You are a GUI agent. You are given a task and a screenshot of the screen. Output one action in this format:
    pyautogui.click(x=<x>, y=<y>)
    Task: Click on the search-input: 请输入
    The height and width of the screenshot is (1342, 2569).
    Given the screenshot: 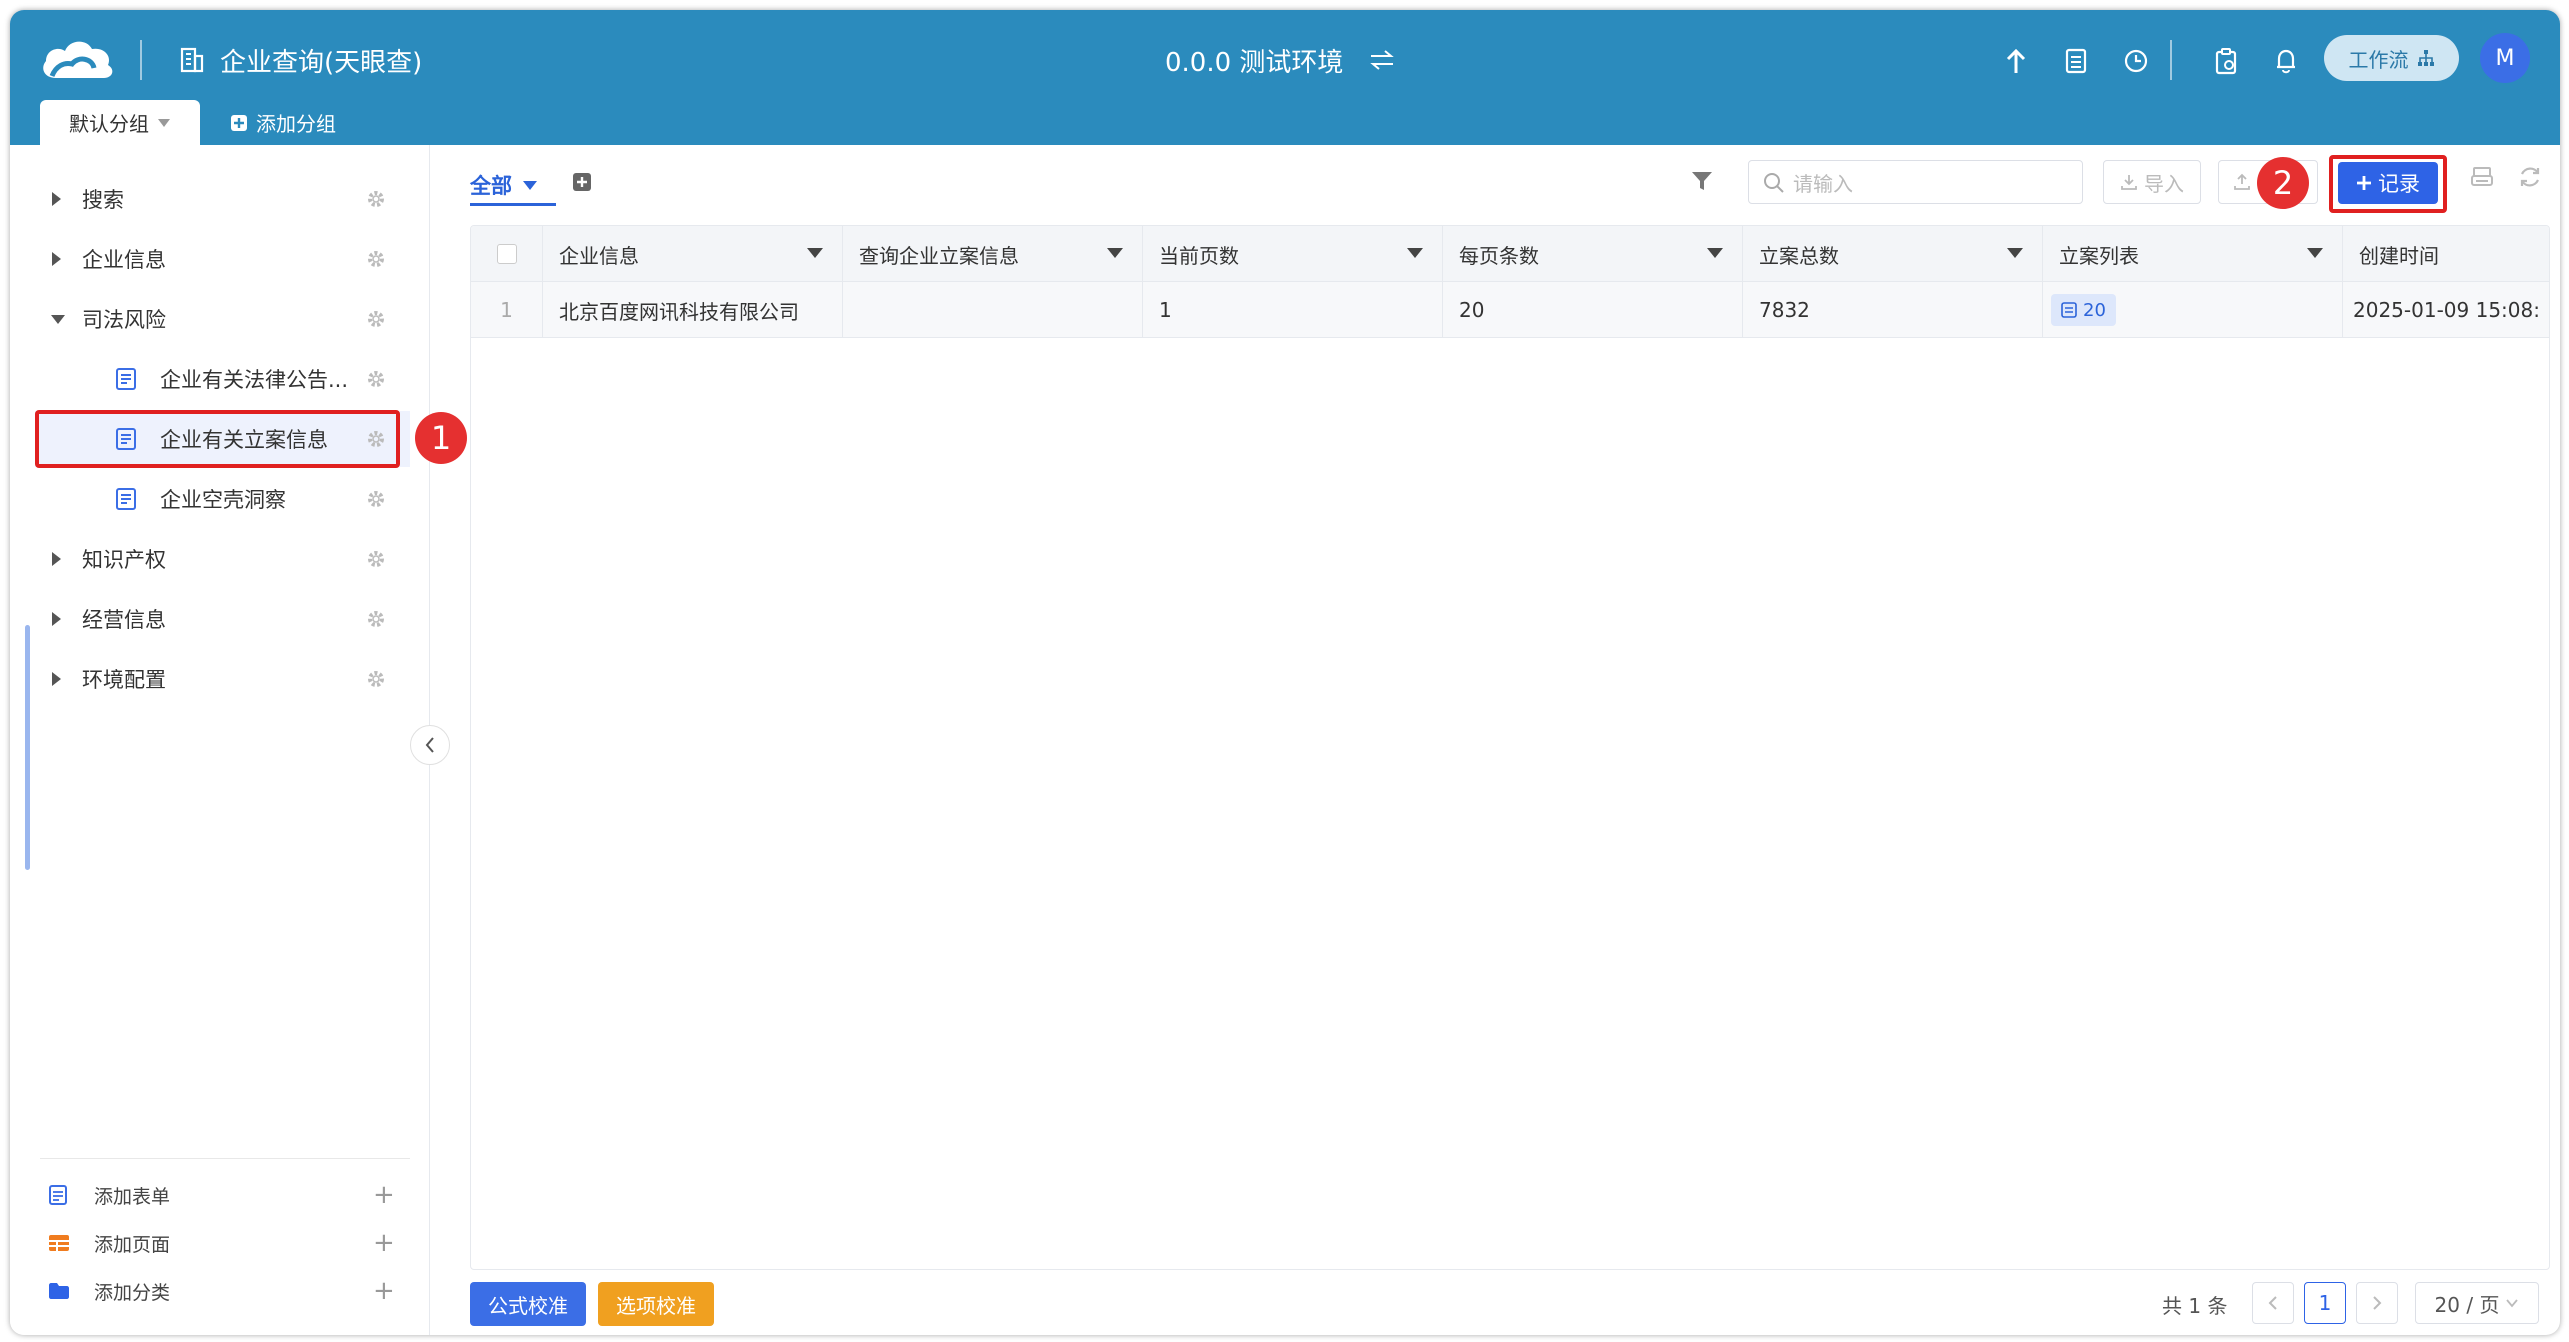 What is the action you would take?
    pyautogui.click(x=1915, y=182)
    